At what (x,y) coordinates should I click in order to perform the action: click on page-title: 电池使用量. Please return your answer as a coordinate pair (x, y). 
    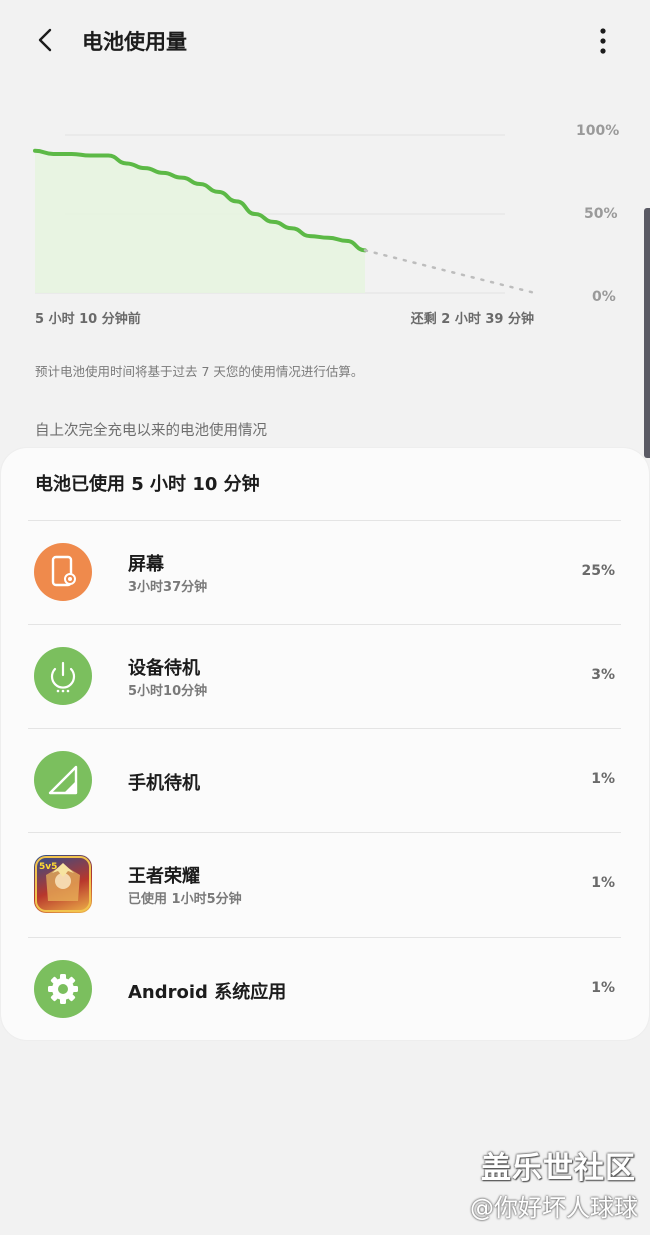
    Looking at the image, I should click on (134, 42).